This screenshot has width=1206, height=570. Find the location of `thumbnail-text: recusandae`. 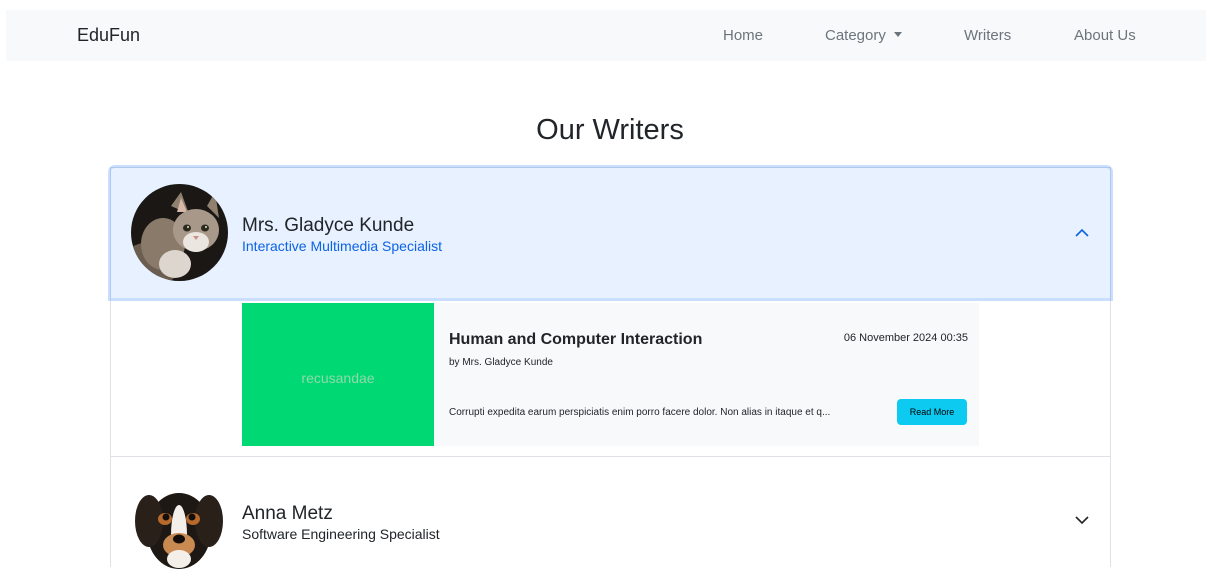

thumbnail-text: recusandae is located at coordinates (338, 378).